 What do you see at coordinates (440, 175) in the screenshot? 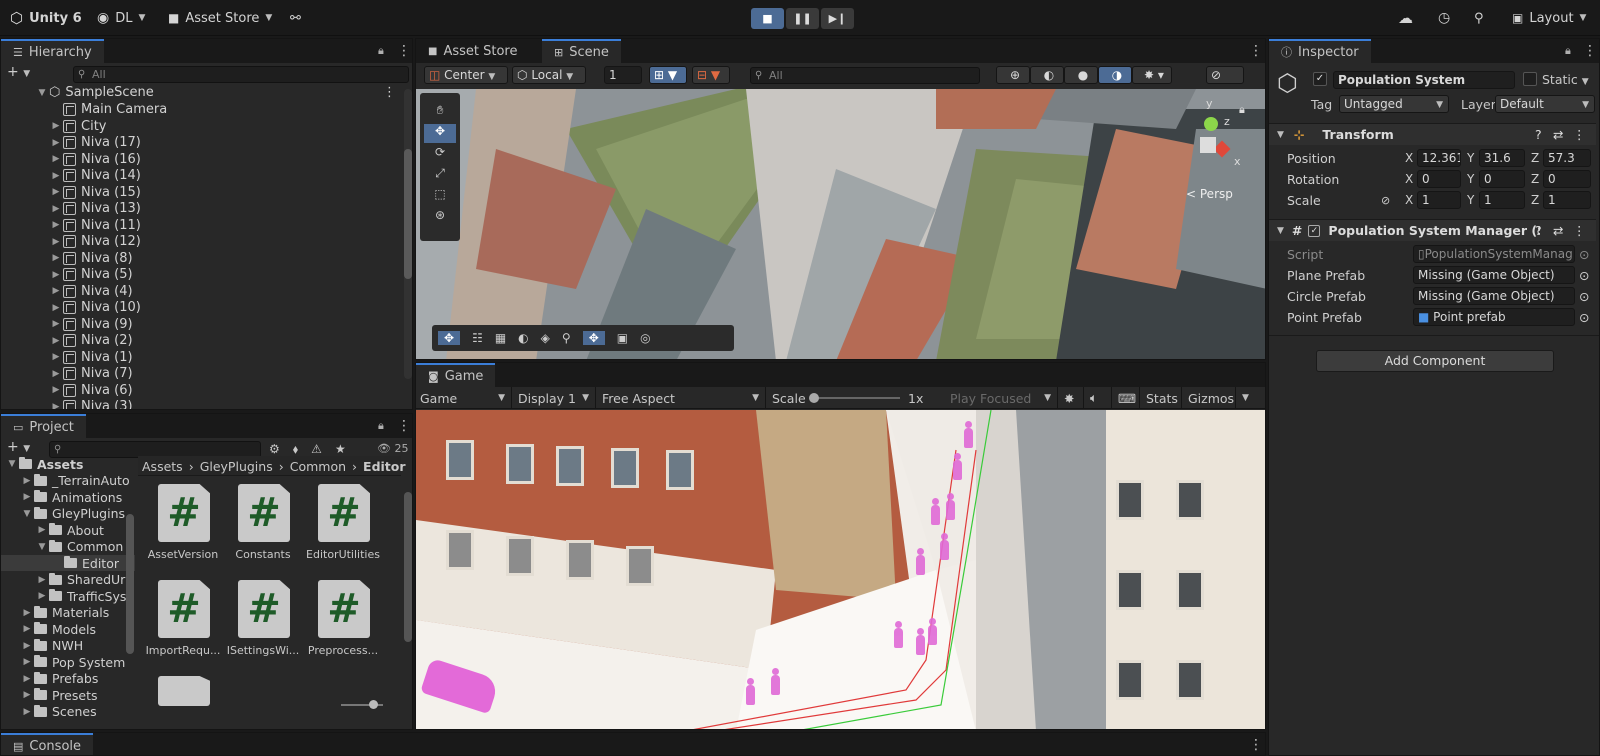
I see `scale-tool-icon: ⤢` at bounding box center [440, 175].